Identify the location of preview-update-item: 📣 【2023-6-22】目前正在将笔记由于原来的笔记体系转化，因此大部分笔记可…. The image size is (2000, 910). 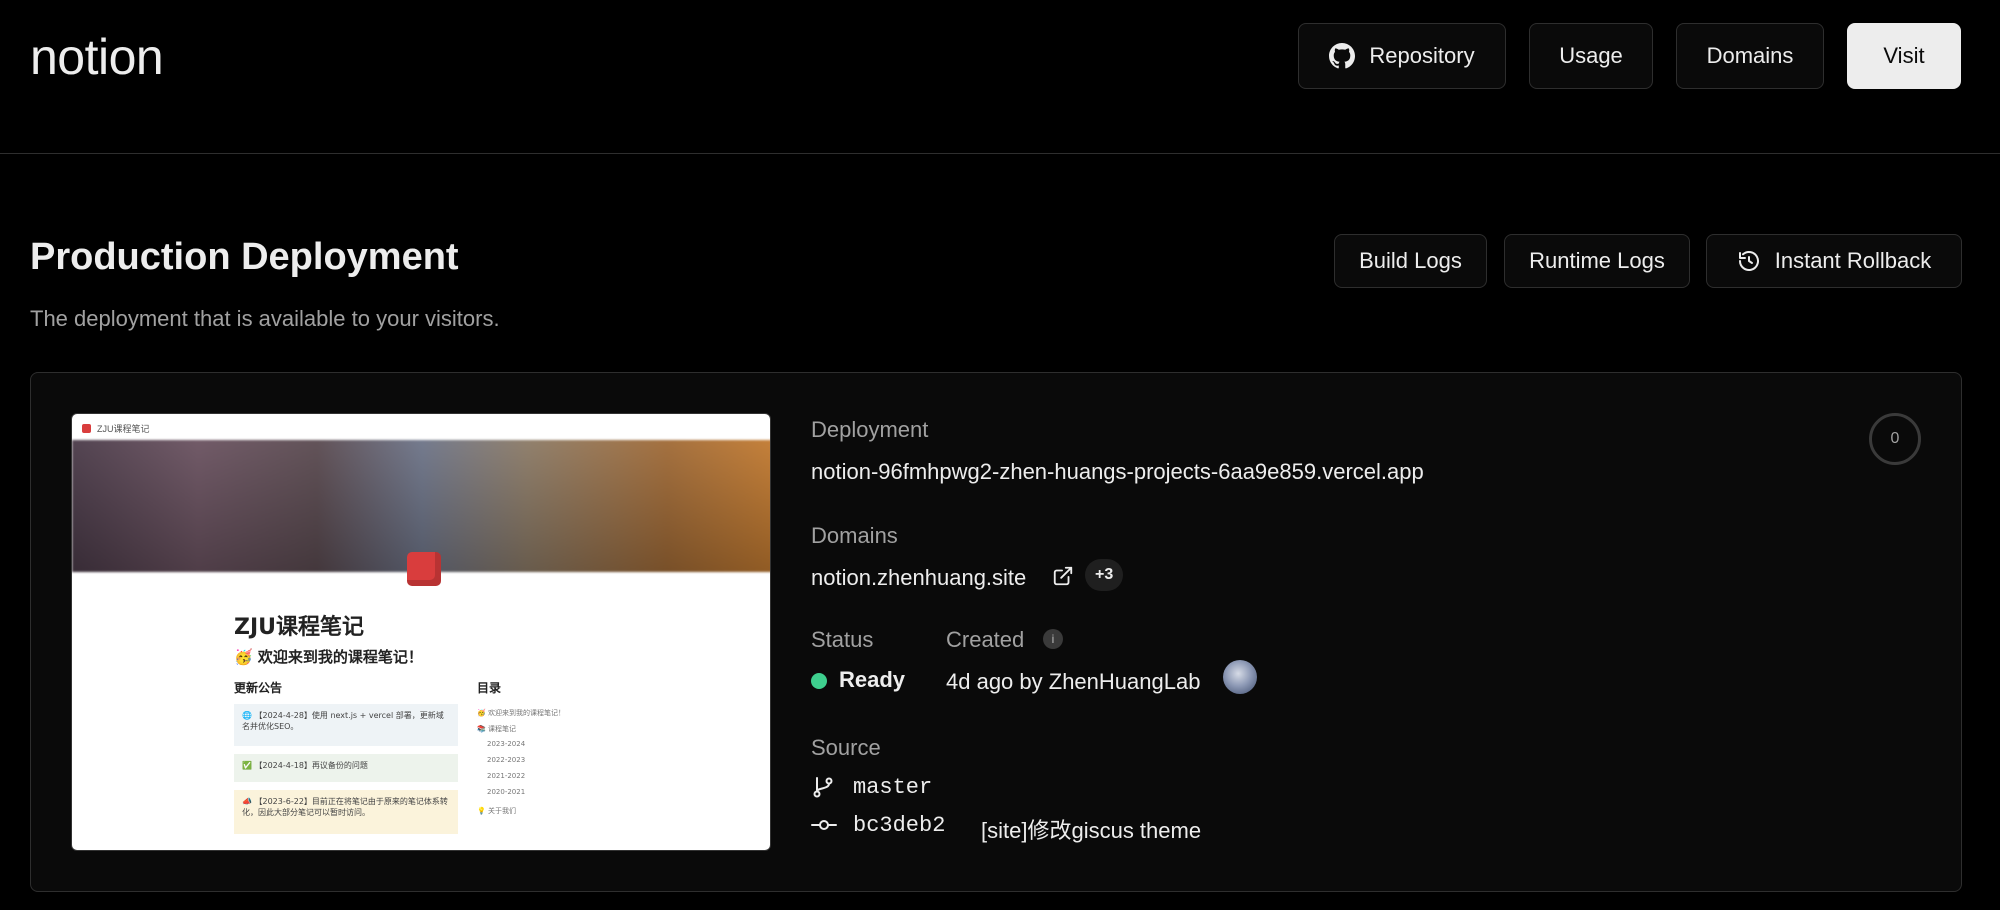
(346, 812).